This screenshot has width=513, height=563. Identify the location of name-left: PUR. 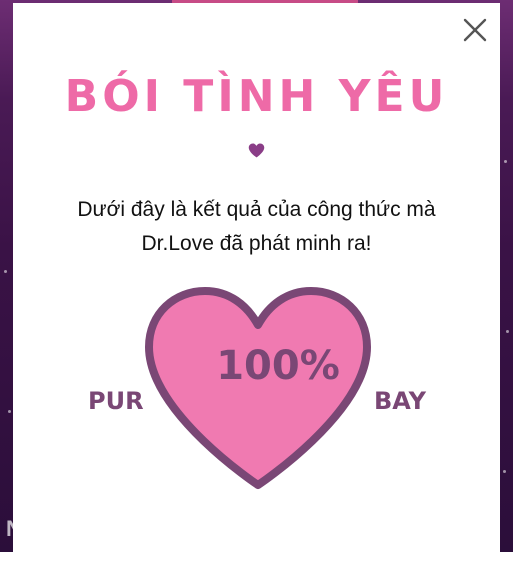
(116, 401).